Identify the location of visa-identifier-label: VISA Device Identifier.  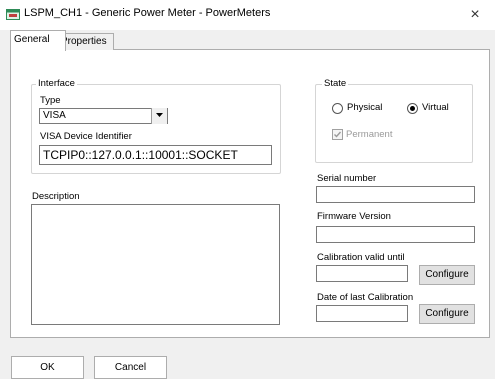
(86, 136).